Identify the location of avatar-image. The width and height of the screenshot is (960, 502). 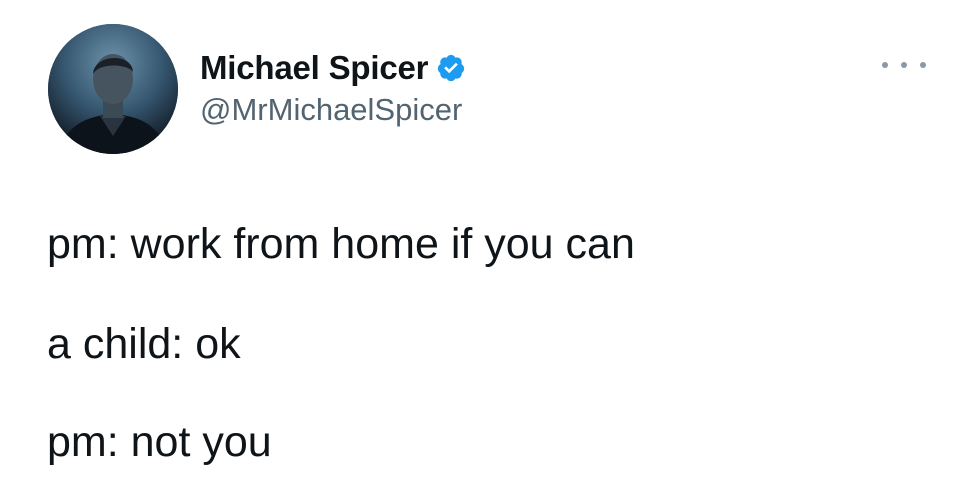
(113, 89).